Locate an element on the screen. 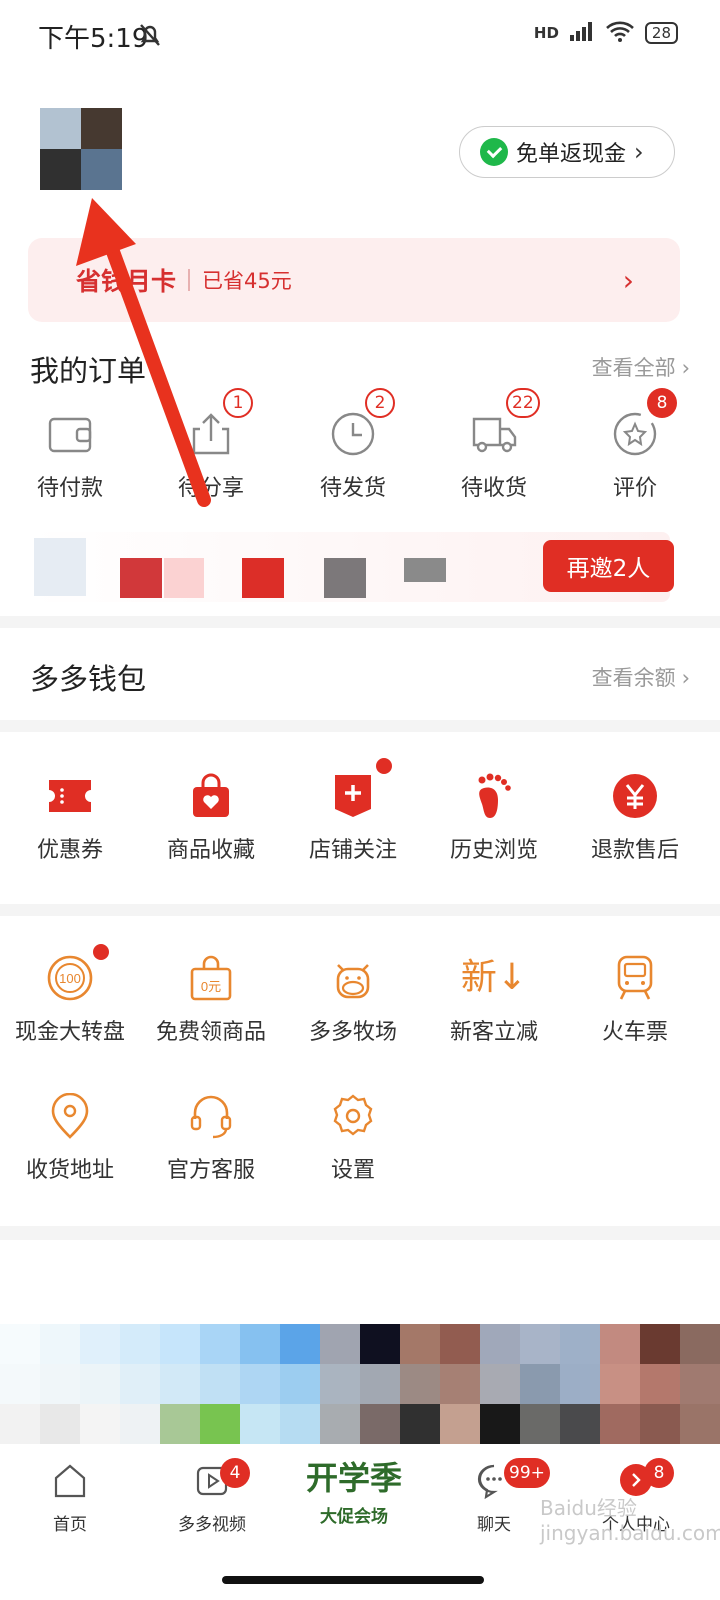 The width and height of the screenshot is (720, 1600). order-badge: 22 is located at coordinates (523, 403).